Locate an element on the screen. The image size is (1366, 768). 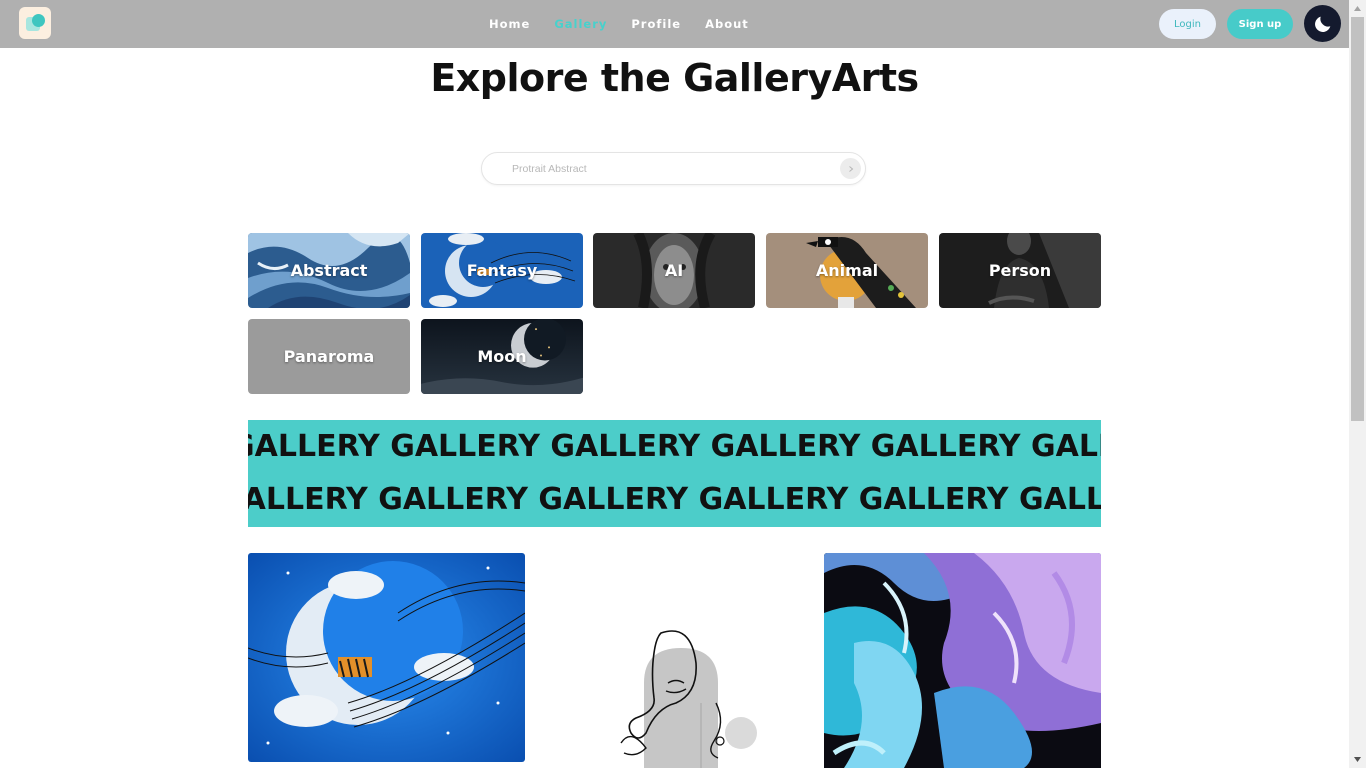
search-submit-button is located at coordinates (850, 168).